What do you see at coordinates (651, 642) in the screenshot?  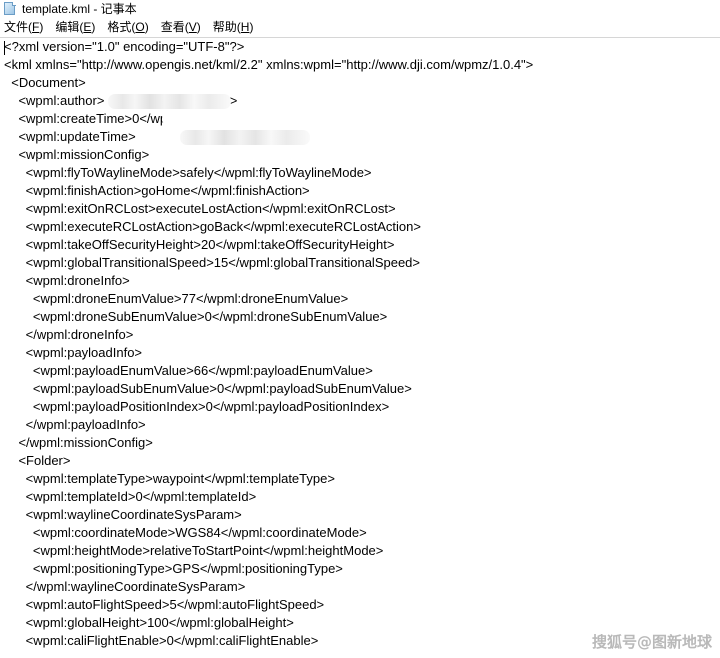 I see `watermark: 搜狐号@图新地球` at bounding box center [651, 642].